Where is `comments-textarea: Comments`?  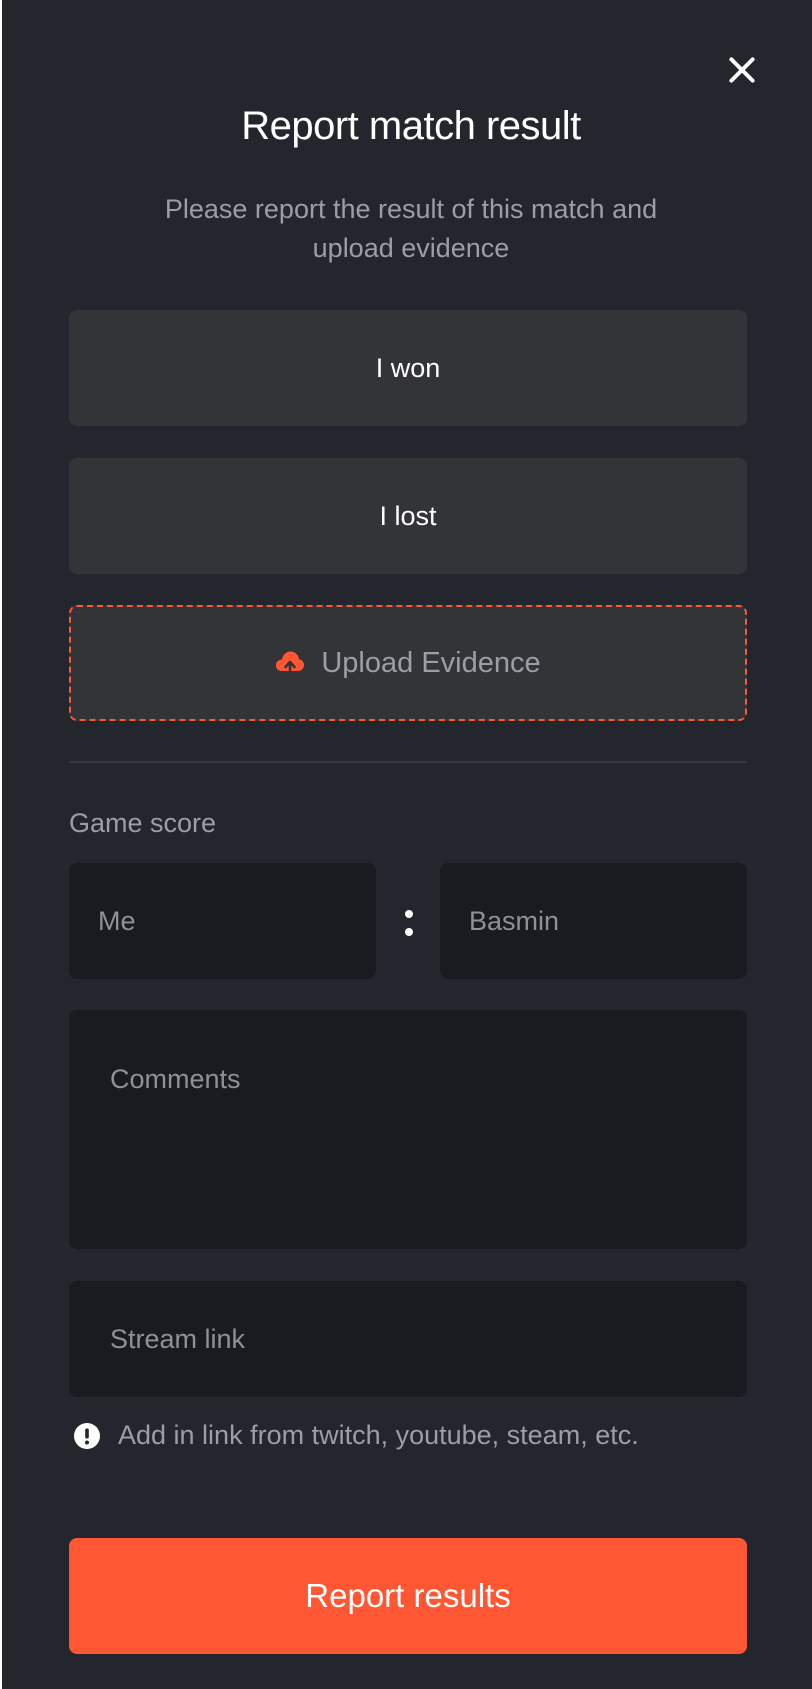 comments-textarea: Comments is located at coordinates (408, 1129).